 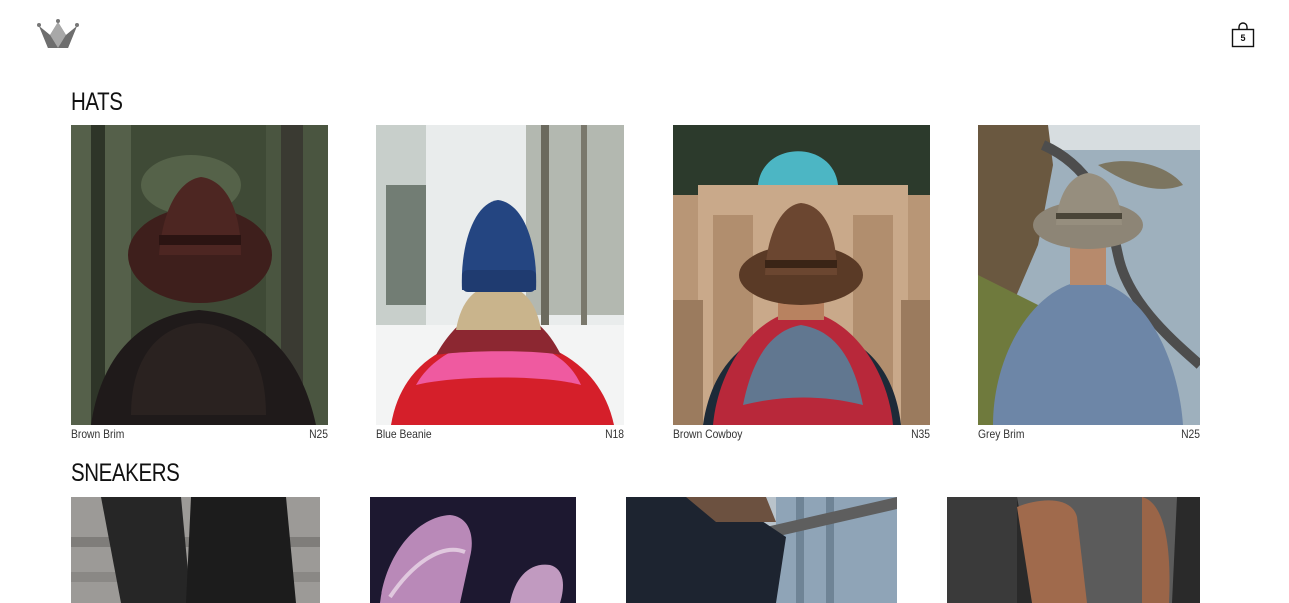 I want to click on crown-logo-icon, so click(x=58, y=35).